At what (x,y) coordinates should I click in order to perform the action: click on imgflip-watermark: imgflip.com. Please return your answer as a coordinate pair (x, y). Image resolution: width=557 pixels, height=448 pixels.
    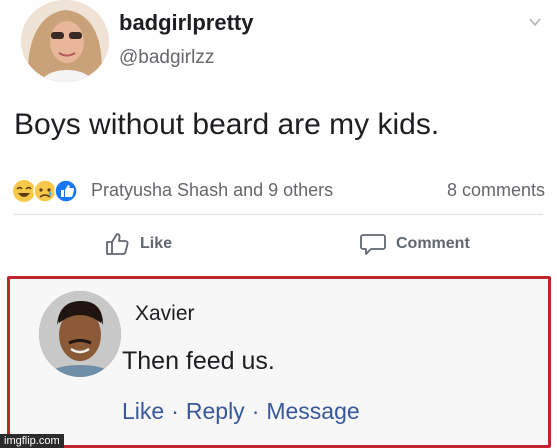
    Looking at the image, I should click on (32, 441).